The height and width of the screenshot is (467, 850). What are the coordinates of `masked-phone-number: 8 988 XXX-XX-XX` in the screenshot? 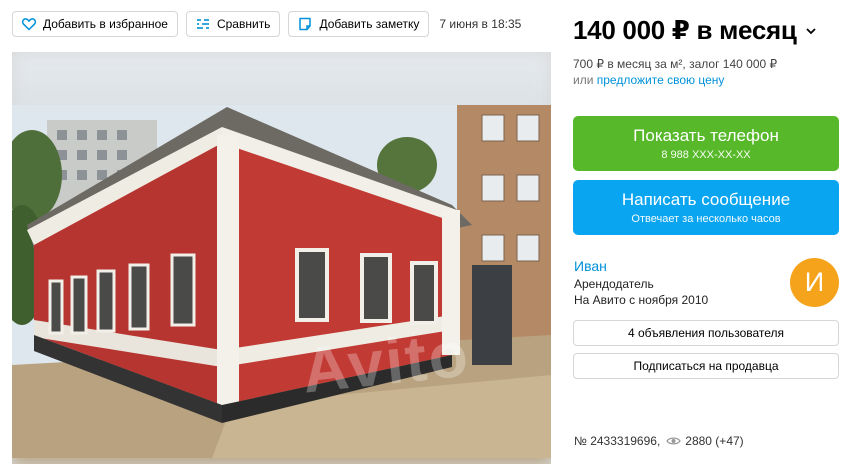 It's located at (706, 155).